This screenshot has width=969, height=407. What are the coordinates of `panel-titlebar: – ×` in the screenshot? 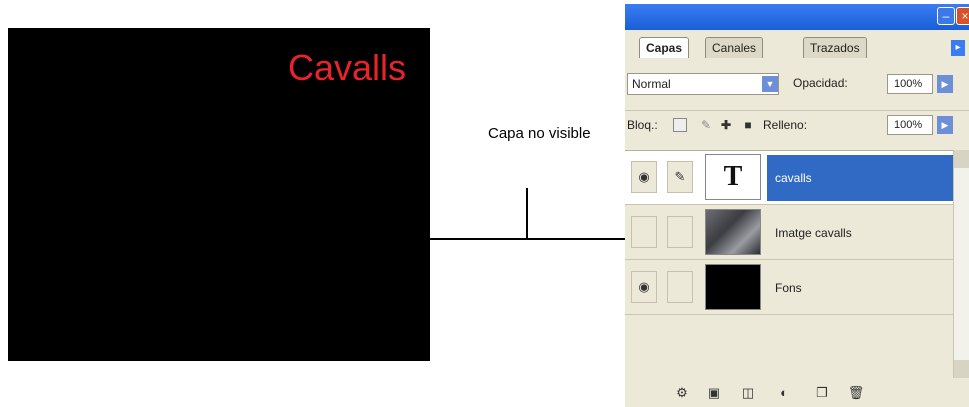 It's located at (797, 17).